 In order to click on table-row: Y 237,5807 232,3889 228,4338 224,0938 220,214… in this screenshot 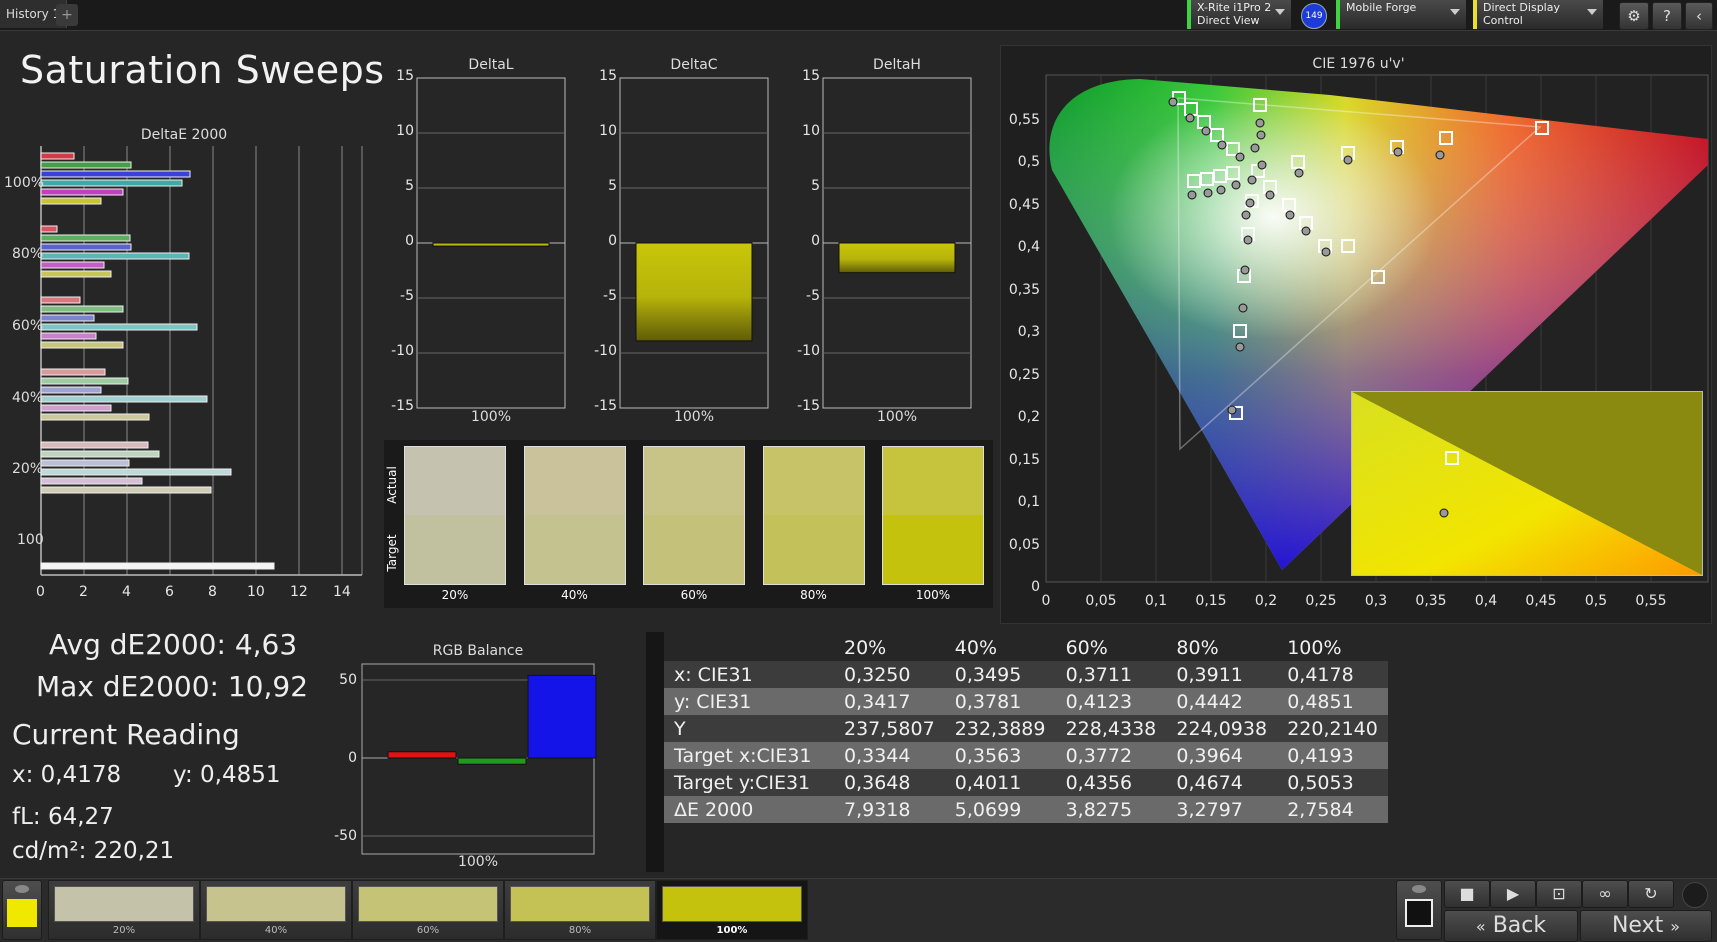, I will do `click(1026, 728)`.